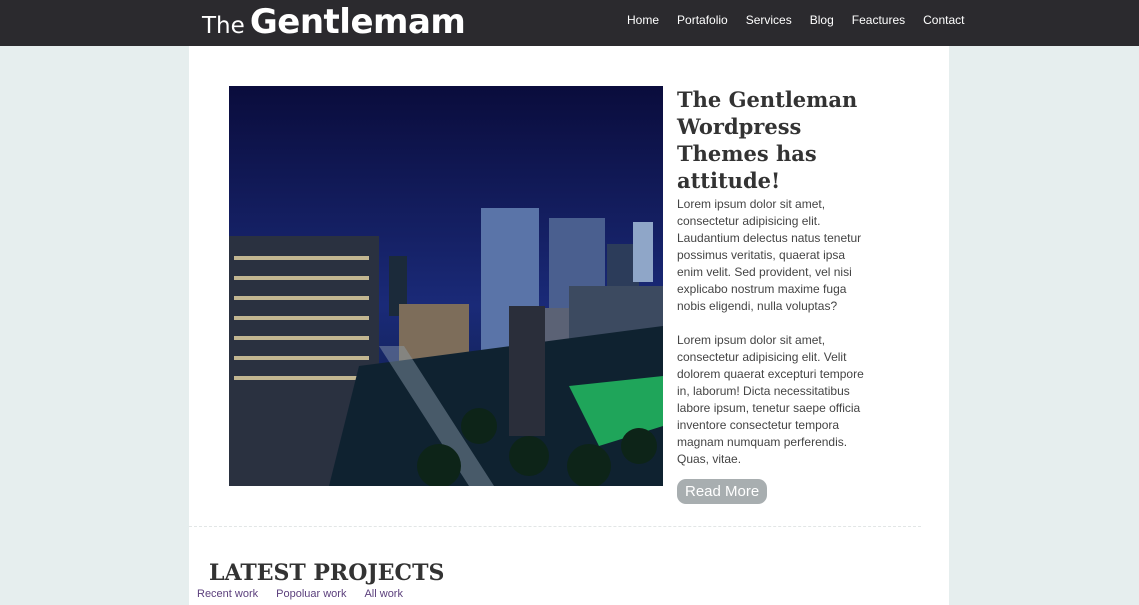 The width and height of the screenshot is (1139, 605). What do you see at coordinates (327, 573) in the screenshot?
I see `latest-projects-title: LATEST PROJECTS` at bounding box center [327, 573].